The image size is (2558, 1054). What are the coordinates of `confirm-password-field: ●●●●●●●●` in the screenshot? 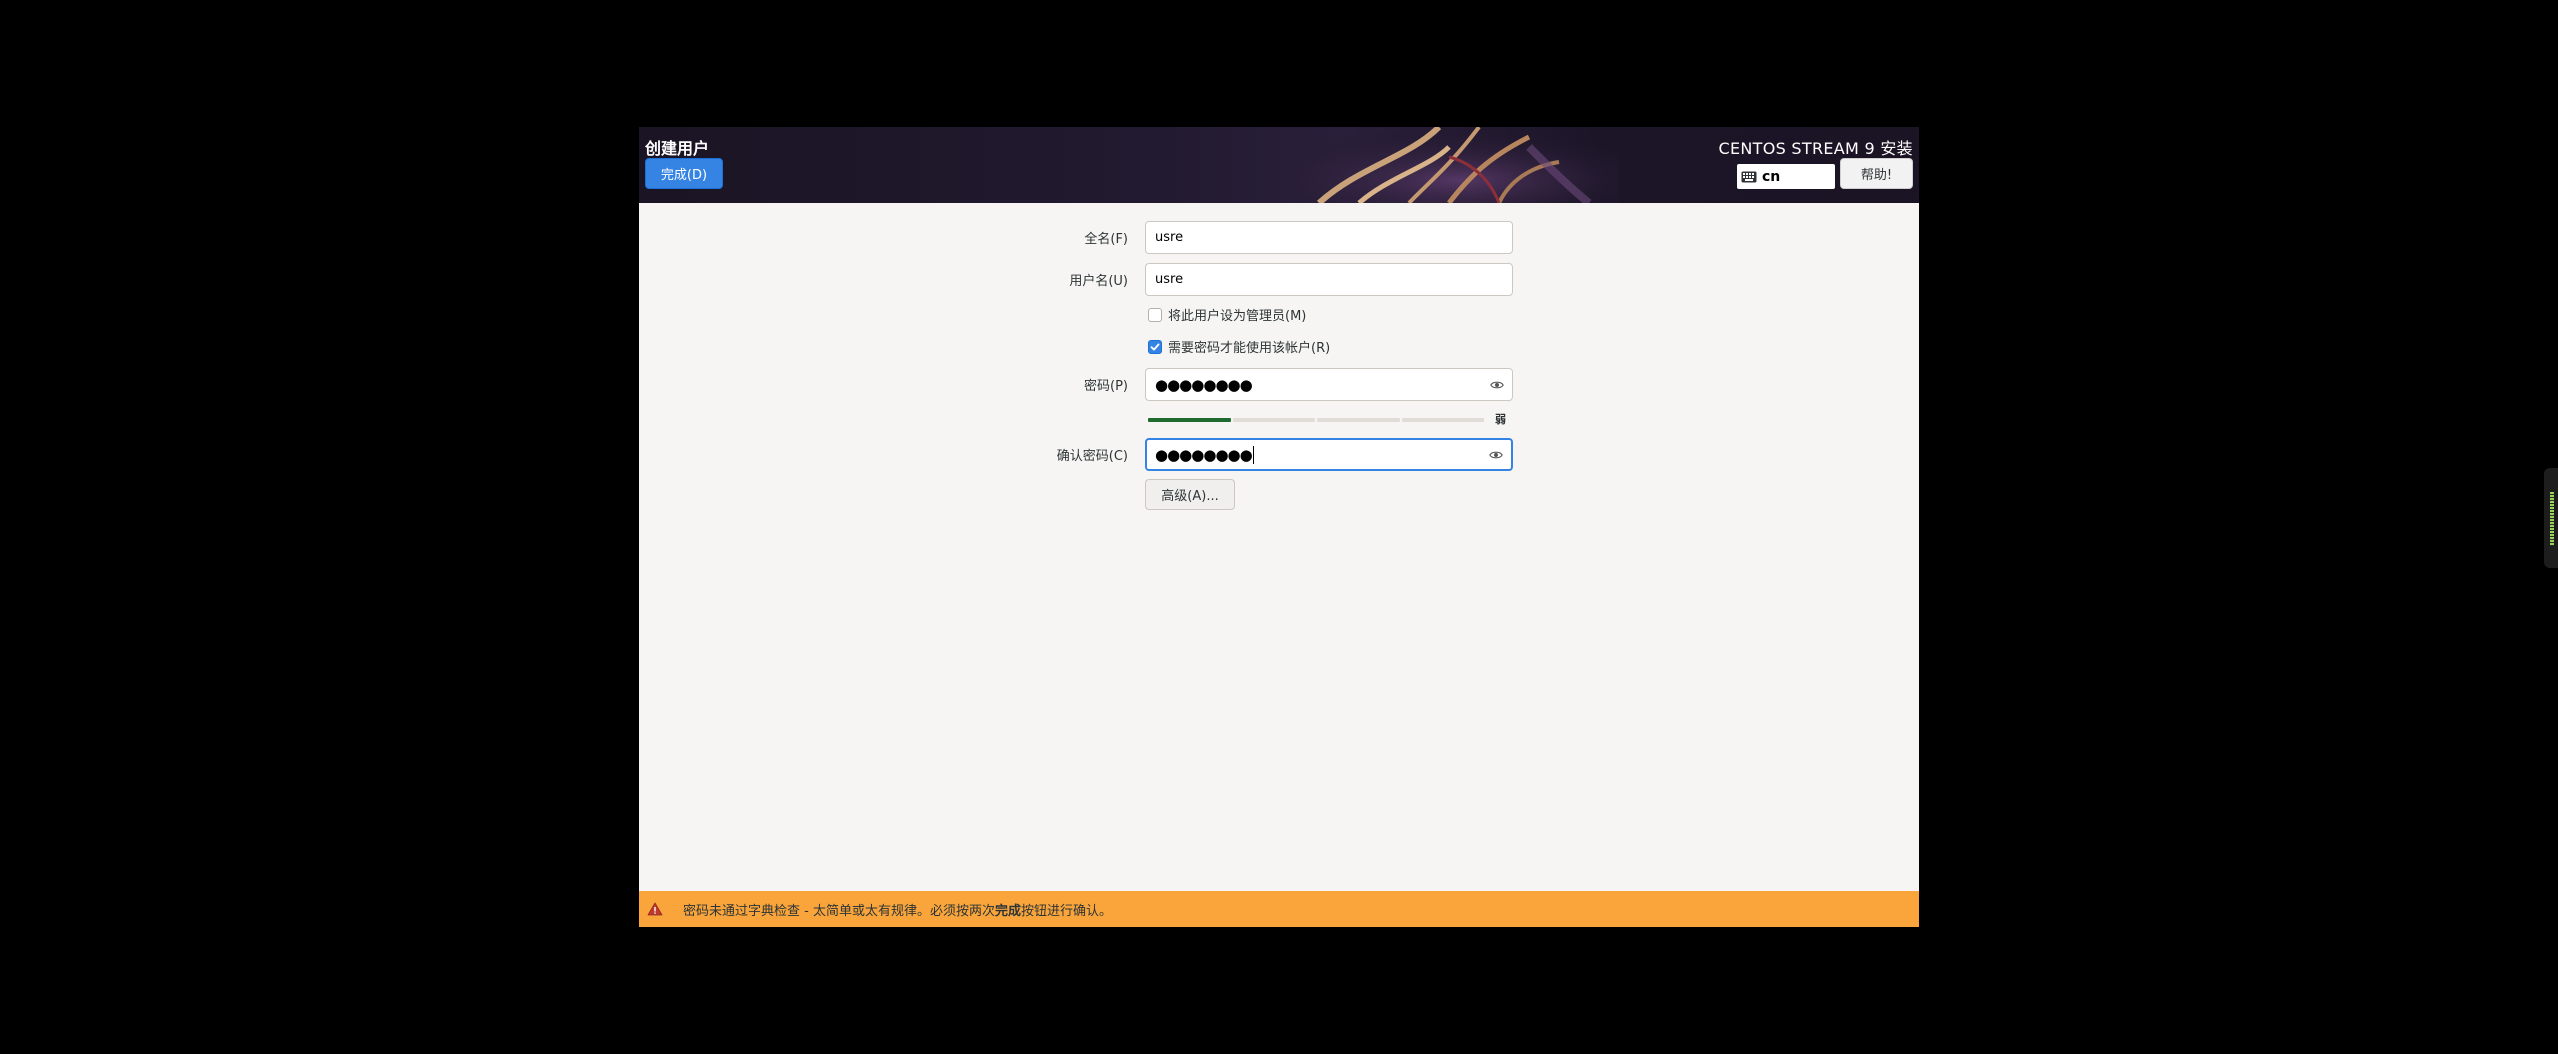 It's located at (1329, 454).